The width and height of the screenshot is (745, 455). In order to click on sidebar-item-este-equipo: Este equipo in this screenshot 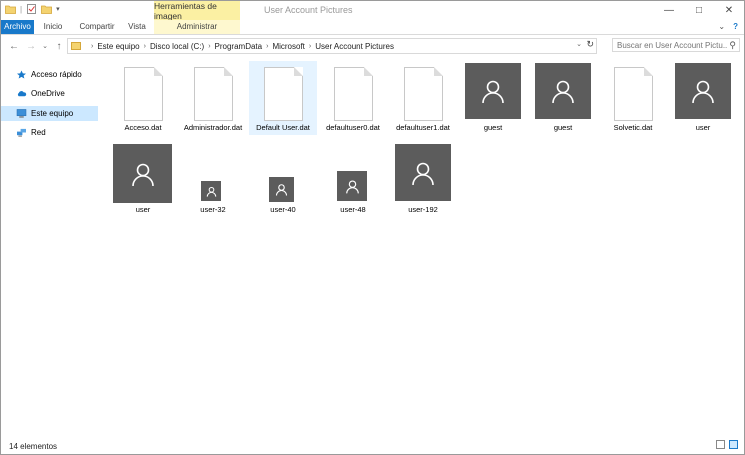, I will do `click(49, 113)`.